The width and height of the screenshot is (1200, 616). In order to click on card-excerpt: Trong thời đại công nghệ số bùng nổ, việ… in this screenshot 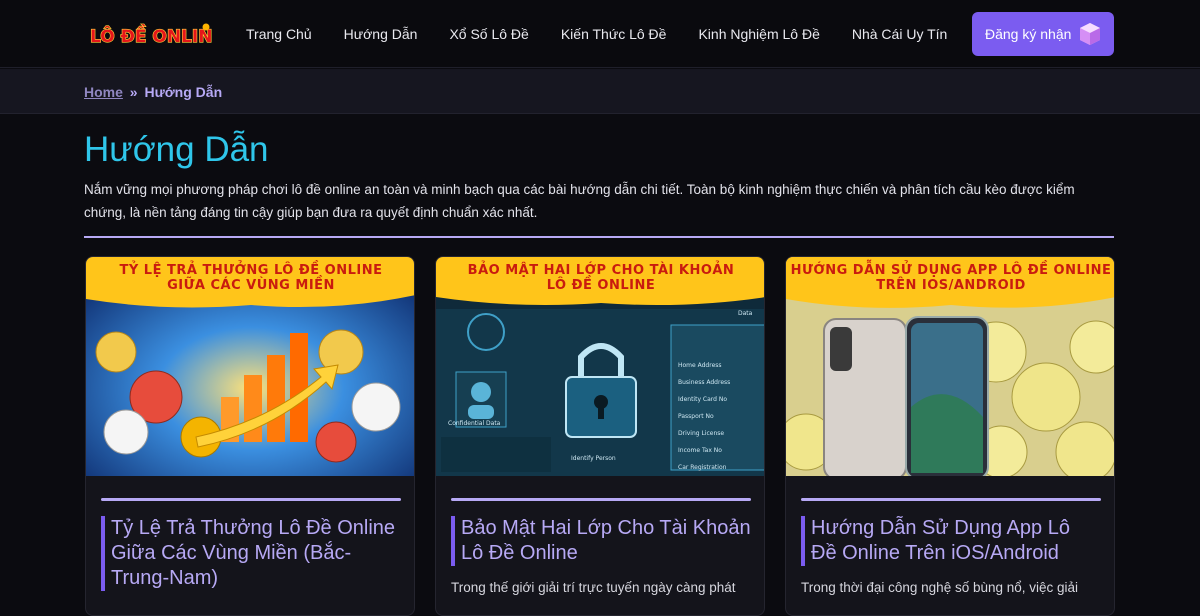, I will do `click(940, 587)`.